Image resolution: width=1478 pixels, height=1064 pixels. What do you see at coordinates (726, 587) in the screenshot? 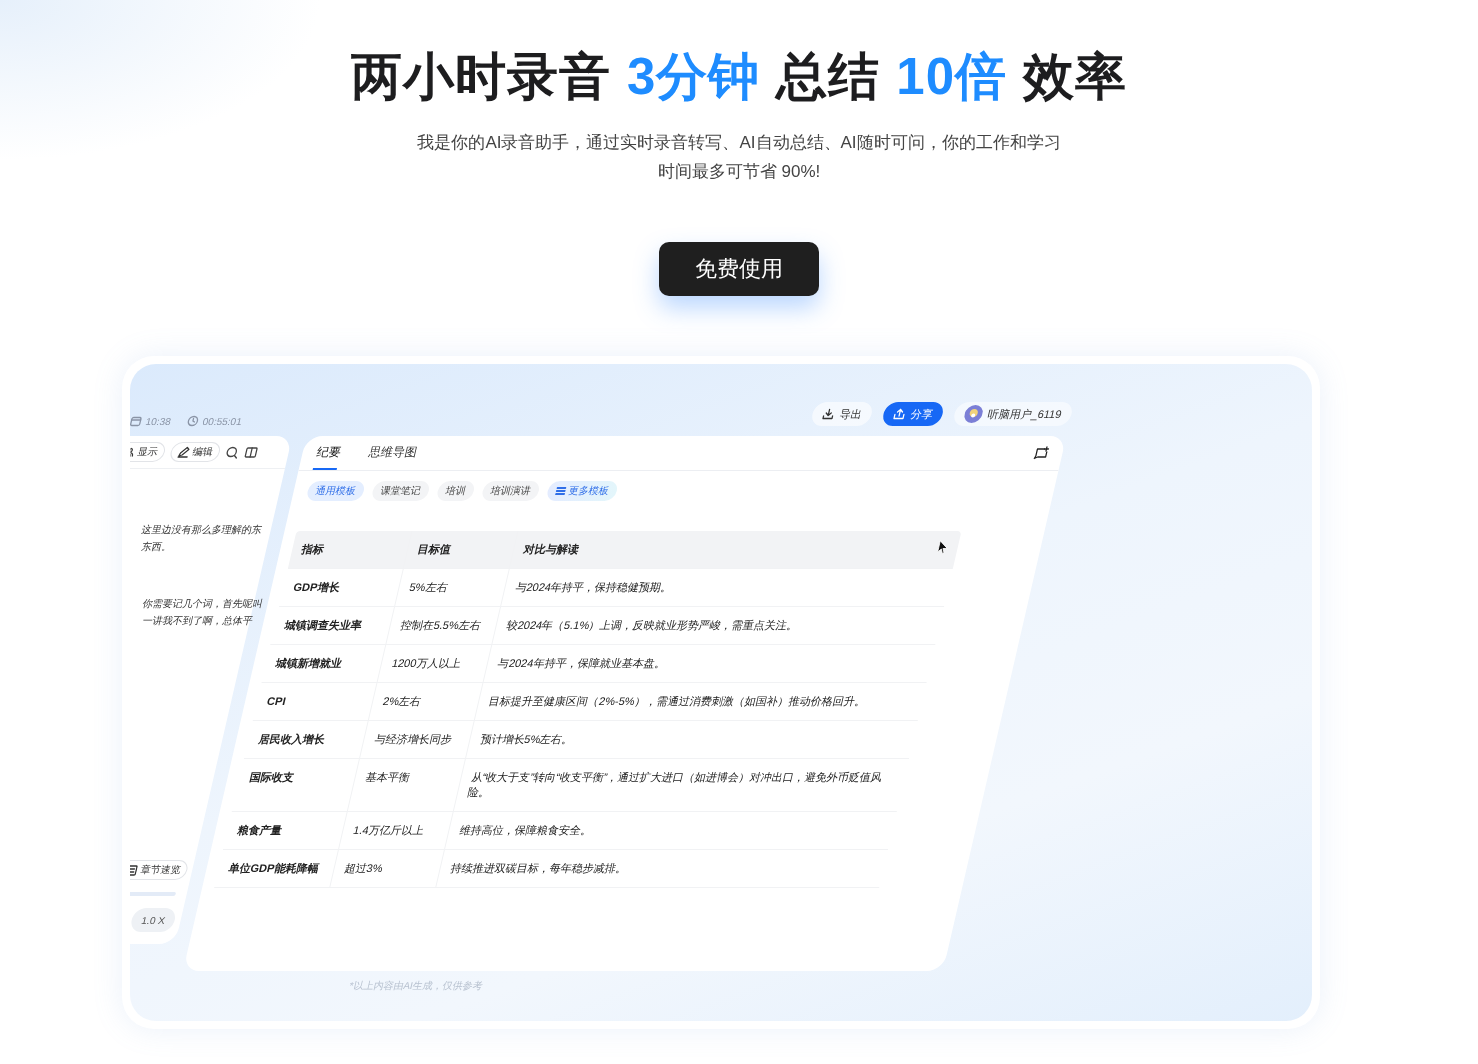
I see `table-cell: 与2024年持平，保持稳健预期。` at bounding box center [726, 587].